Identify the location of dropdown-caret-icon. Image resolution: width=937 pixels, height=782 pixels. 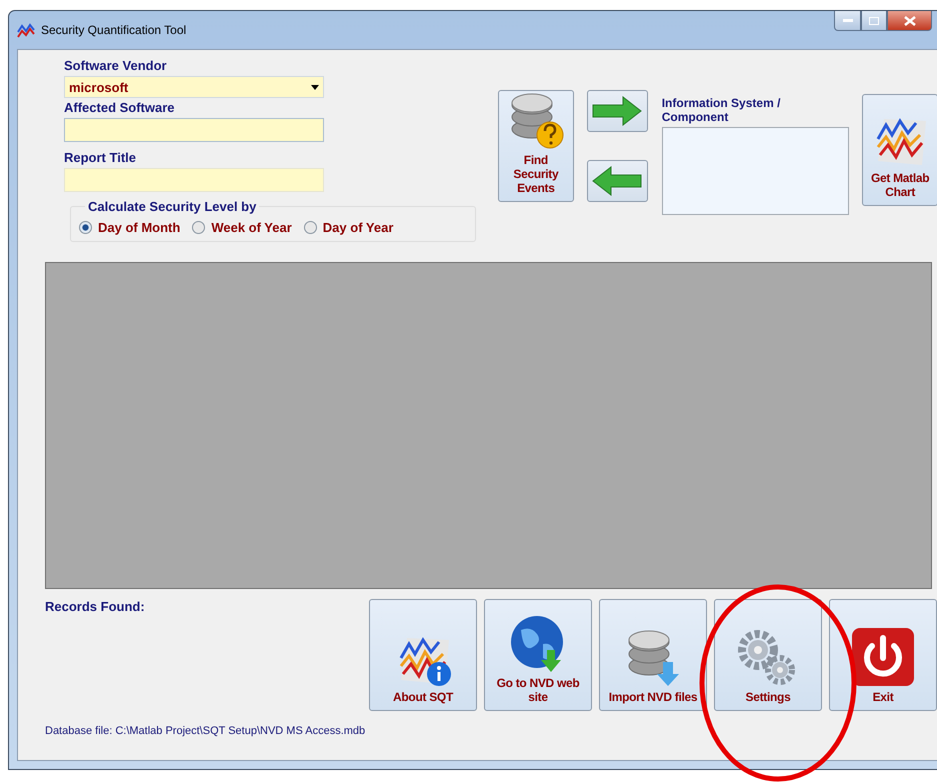
(315, 87).